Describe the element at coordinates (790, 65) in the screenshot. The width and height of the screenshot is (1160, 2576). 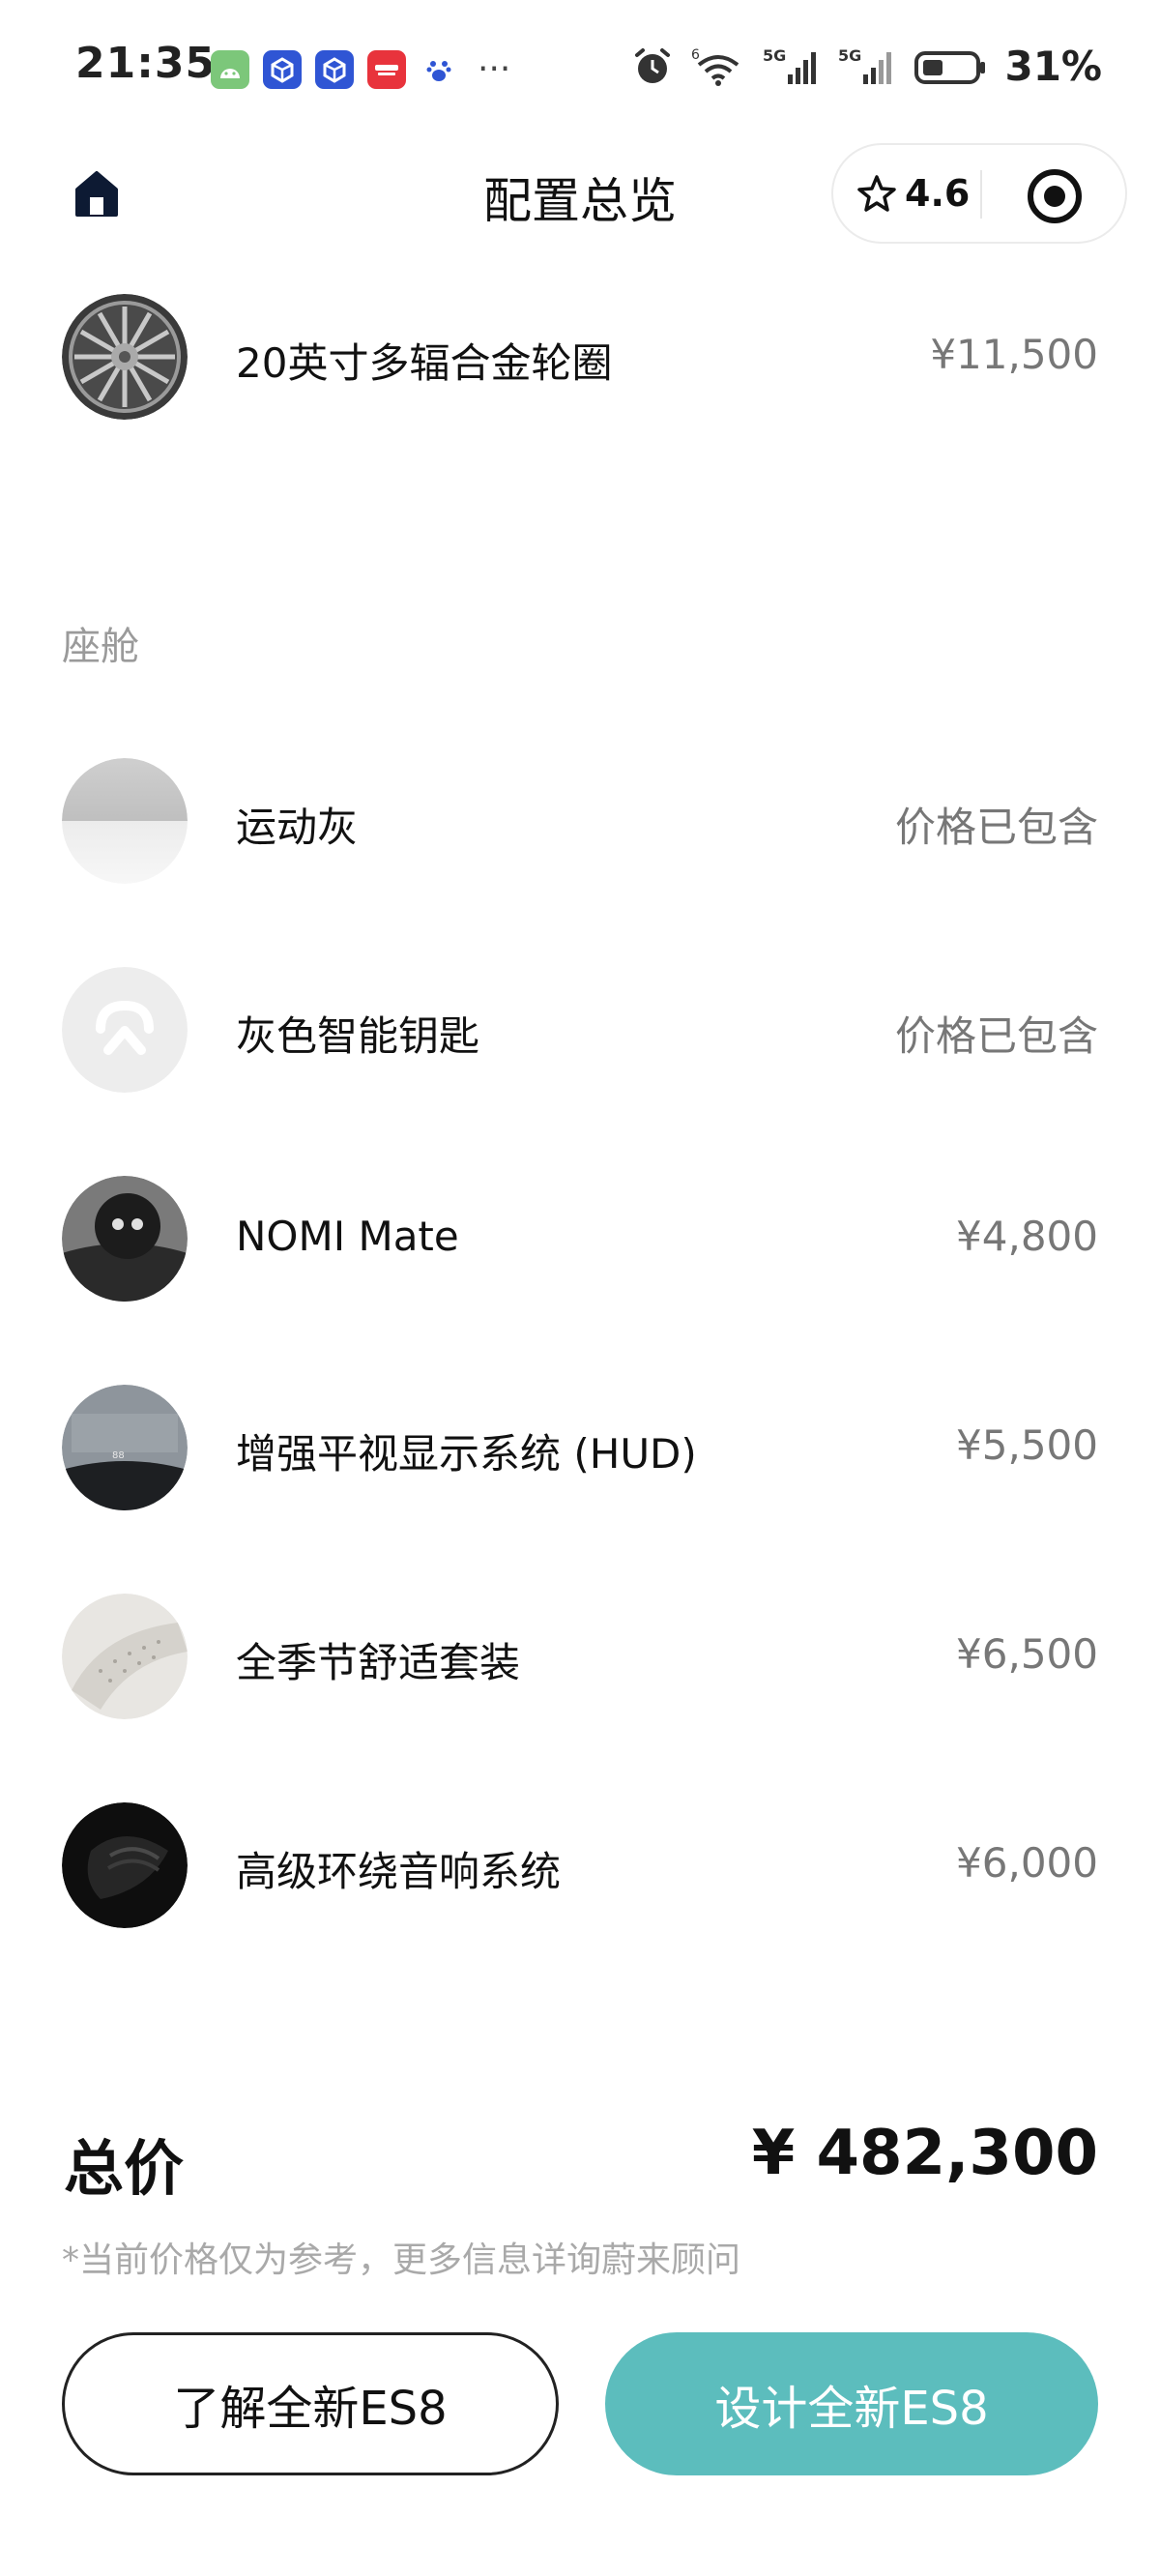
I see `signal-5g-icon: 5G` at that location.